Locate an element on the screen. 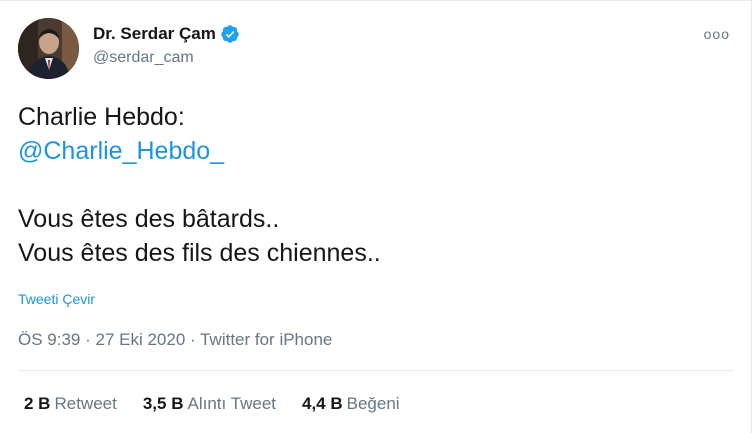 This screenshot has width=752, height=433. more-options-icon: ooo is located at coordinates (717, 34).